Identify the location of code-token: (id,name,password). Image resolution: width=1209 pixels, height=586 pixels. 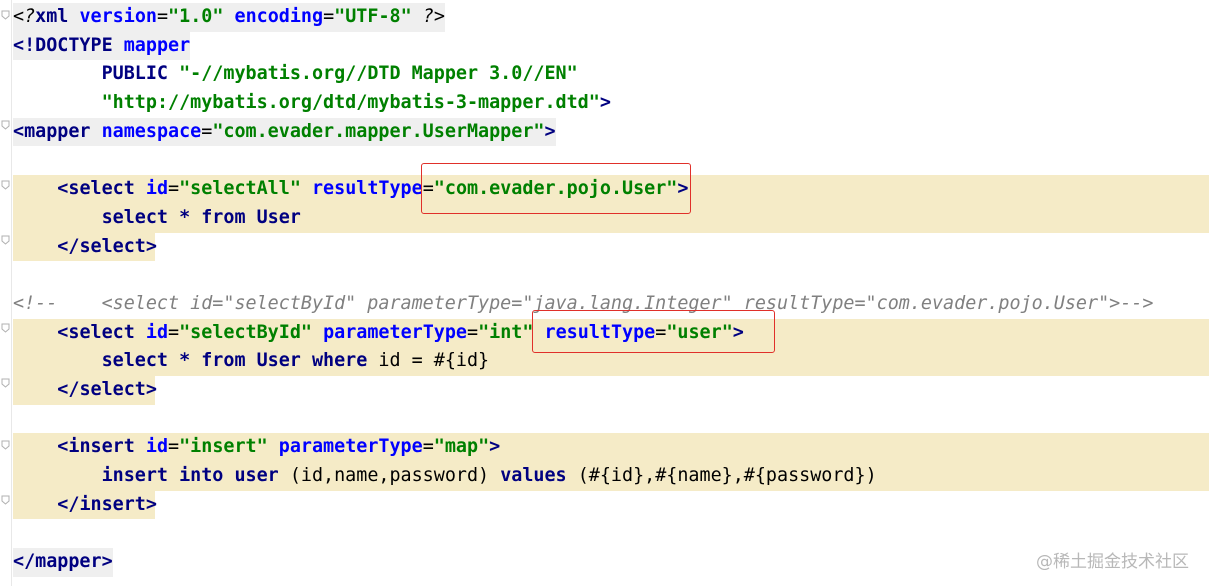
(395, 475).